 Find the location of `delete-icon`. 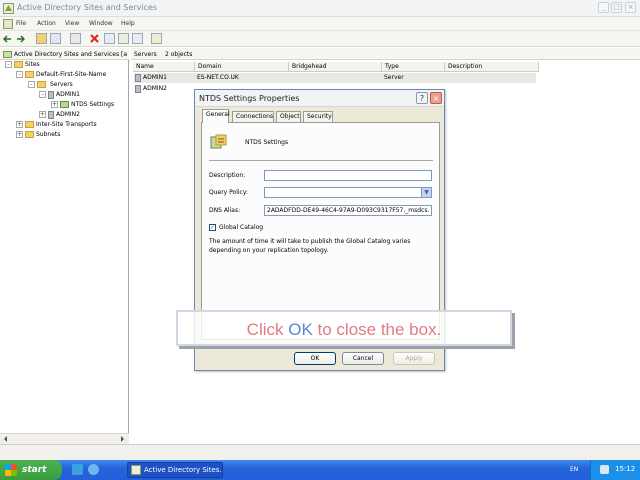

delete-icon is located at coordinates (94, 38).